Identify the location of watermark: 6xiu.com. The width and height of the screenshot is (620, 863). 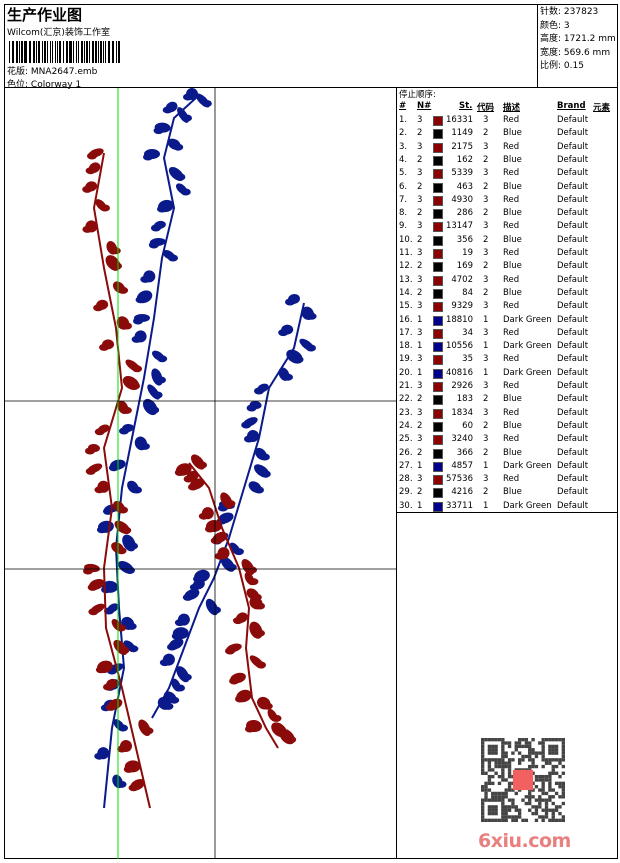
(524, 841).